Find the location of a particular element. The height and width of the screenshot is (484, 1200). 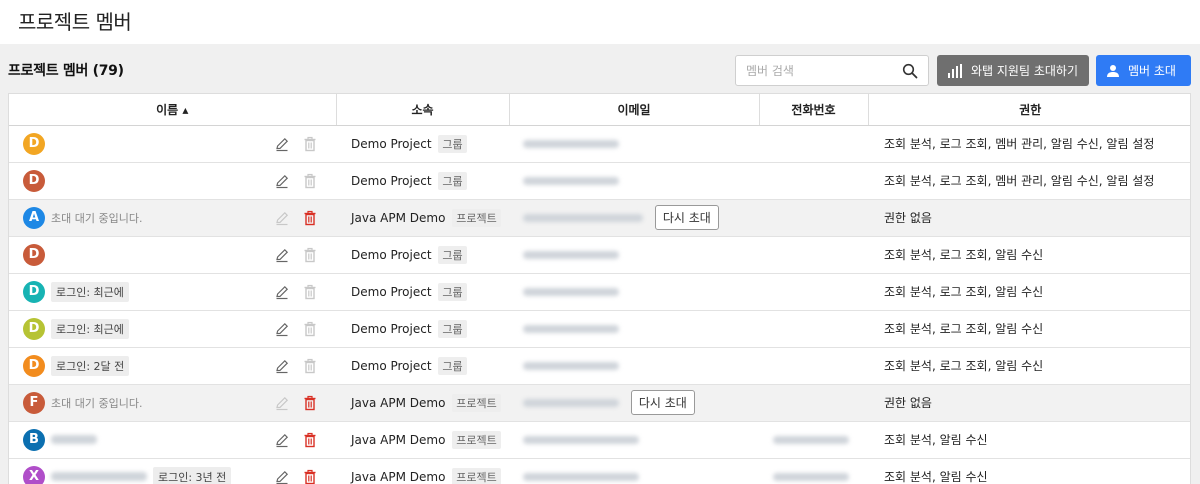

login-status-badge: 로그인: 2달 전 is located at coordinates (90, 365).